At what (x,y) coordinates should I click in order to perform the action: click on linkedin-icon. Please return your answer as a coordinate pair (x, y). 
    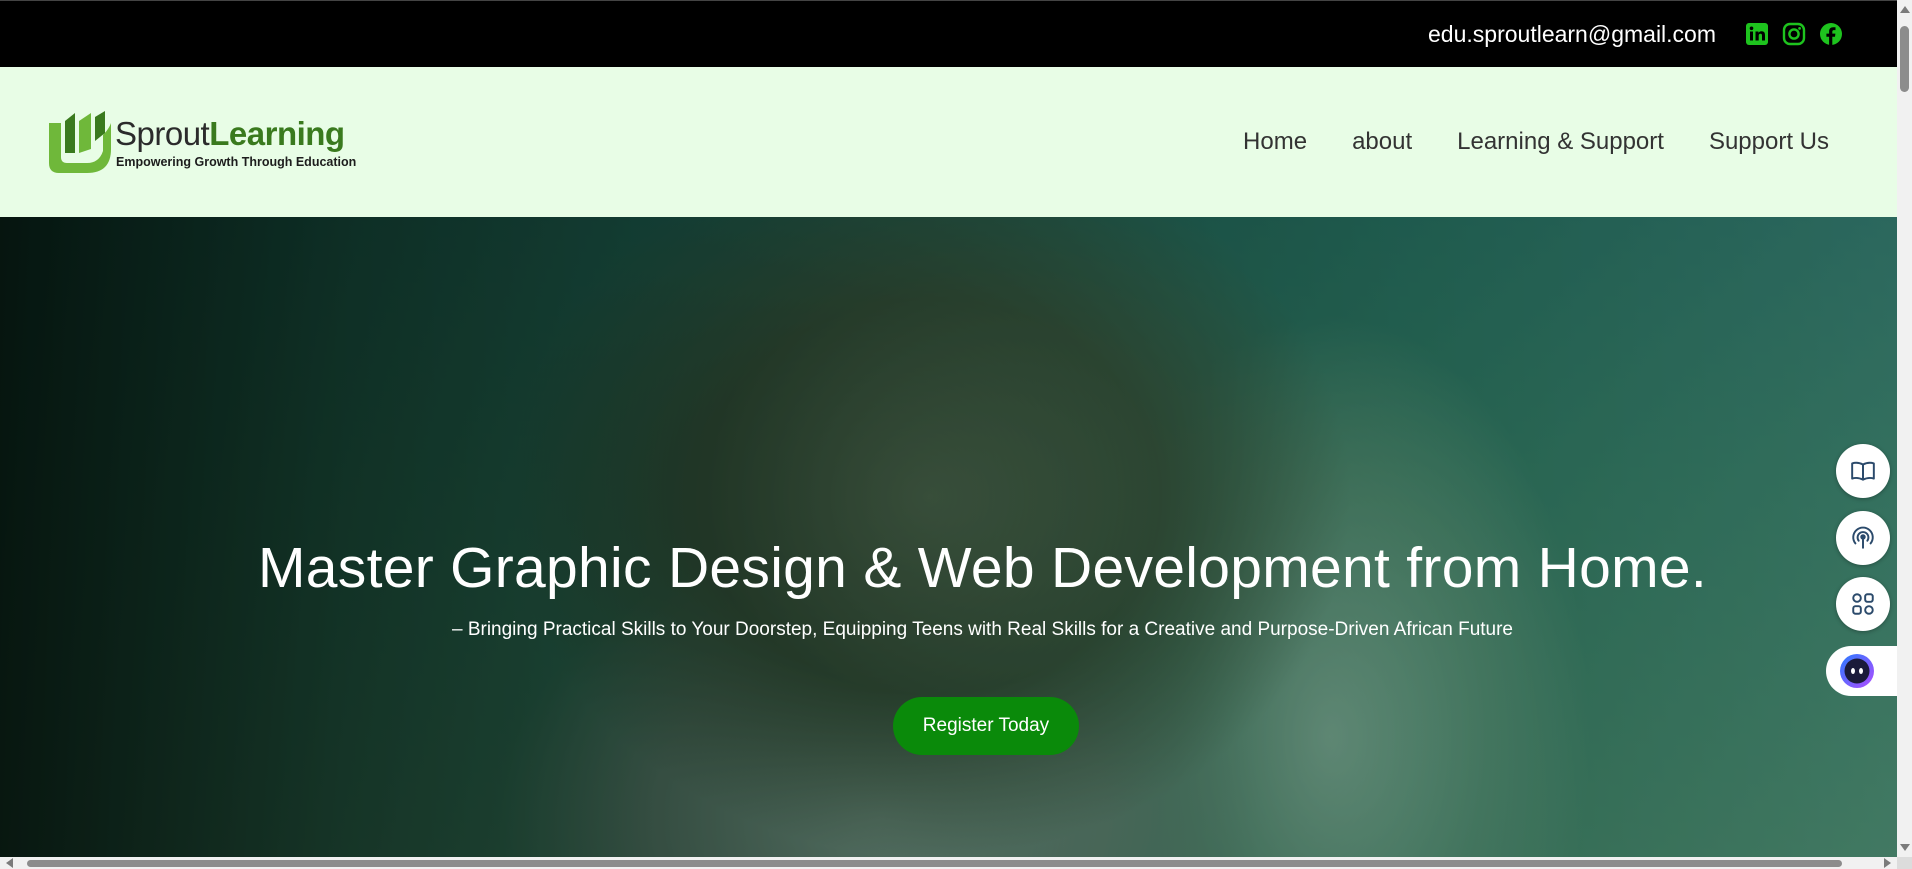
    Looking at the image, I should click on (1757, 34).